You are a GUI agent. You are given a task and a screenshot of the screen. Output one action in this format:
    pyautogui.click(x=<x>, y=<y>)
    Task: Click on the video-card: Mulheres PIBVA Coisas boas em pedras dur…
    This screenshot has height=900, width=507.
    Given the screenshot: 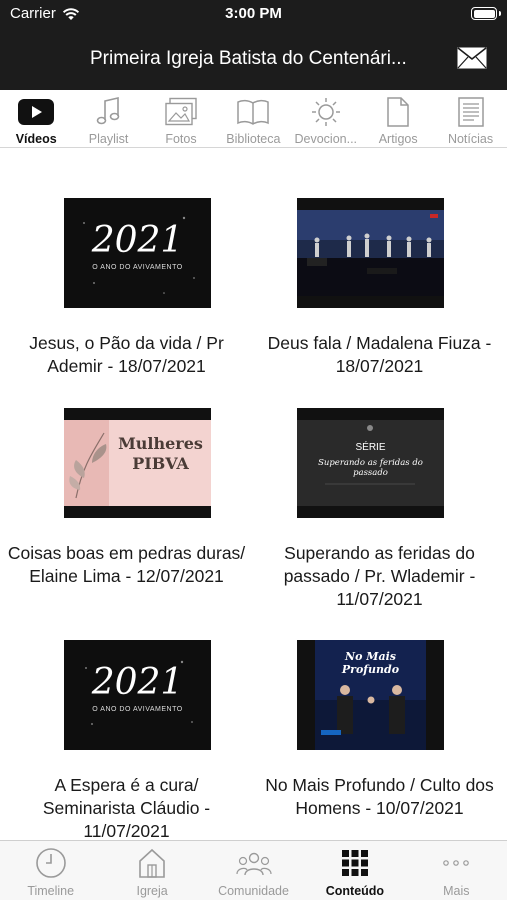 What is the action you would take?
    pyautogui.click(x=126, y=474)
    